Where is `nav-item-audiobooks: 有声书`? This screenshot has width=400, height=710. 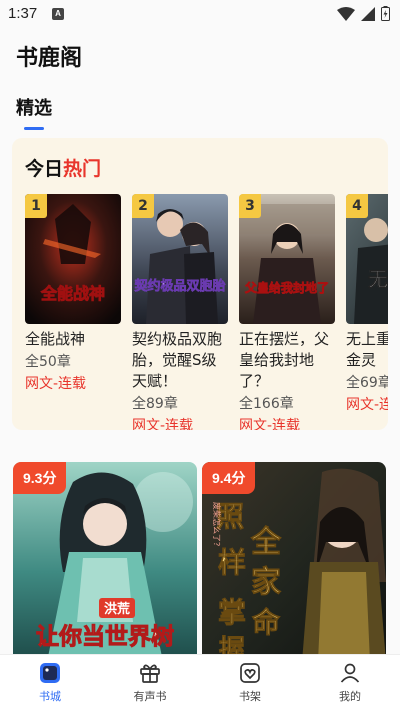 nav-item-audiobooks: 有声书 is located at coordinates (150, 682).